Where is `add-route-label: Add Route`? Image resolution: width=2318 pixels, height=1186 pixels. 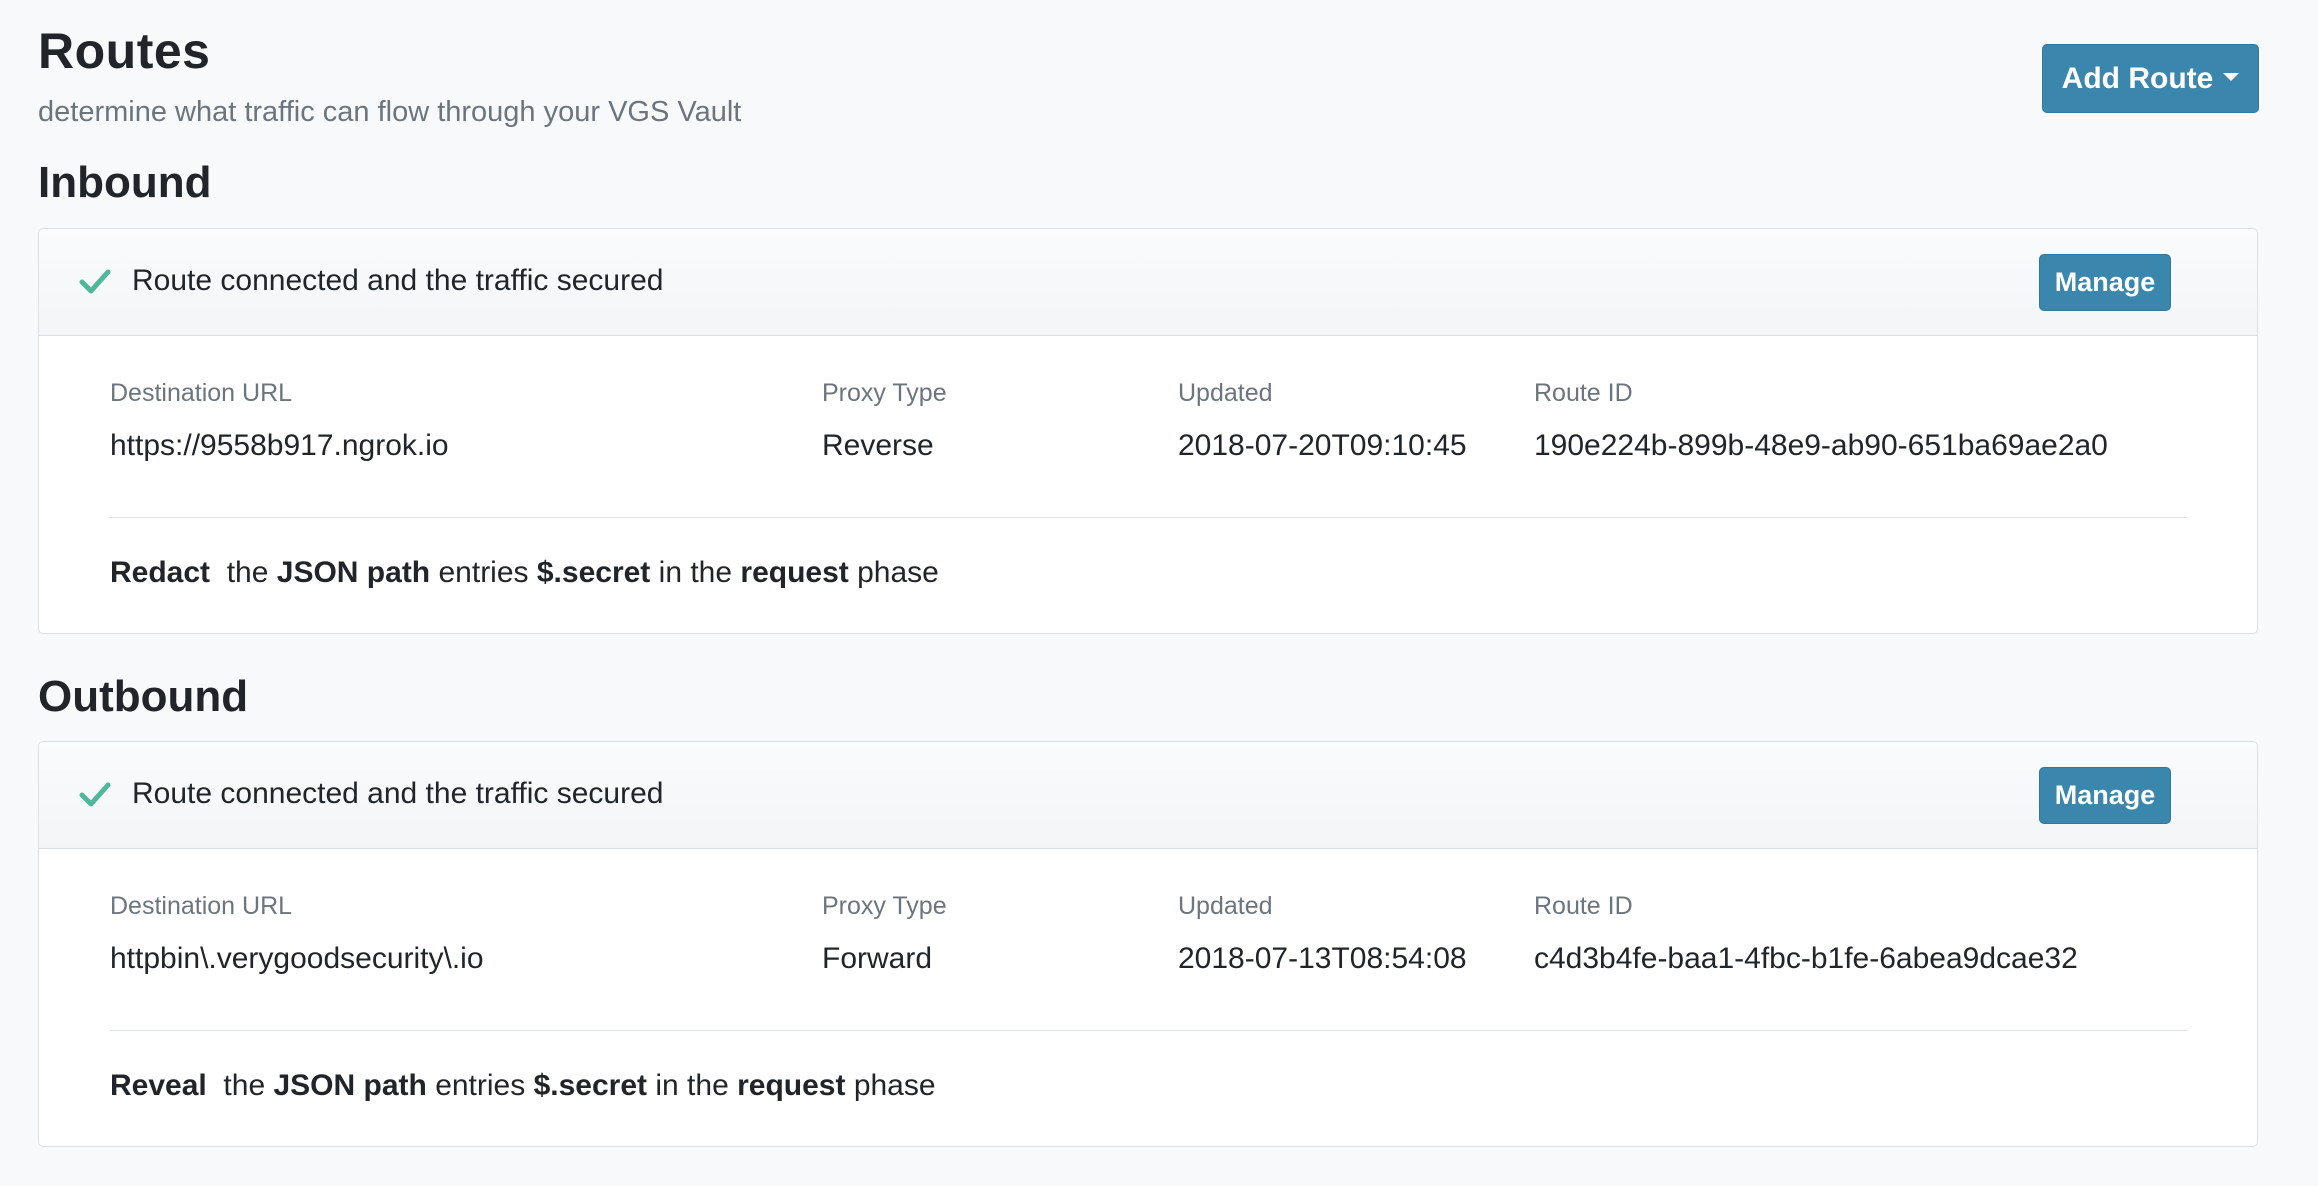 add-route-label: Add Route is located at coordinates (2137, 78).